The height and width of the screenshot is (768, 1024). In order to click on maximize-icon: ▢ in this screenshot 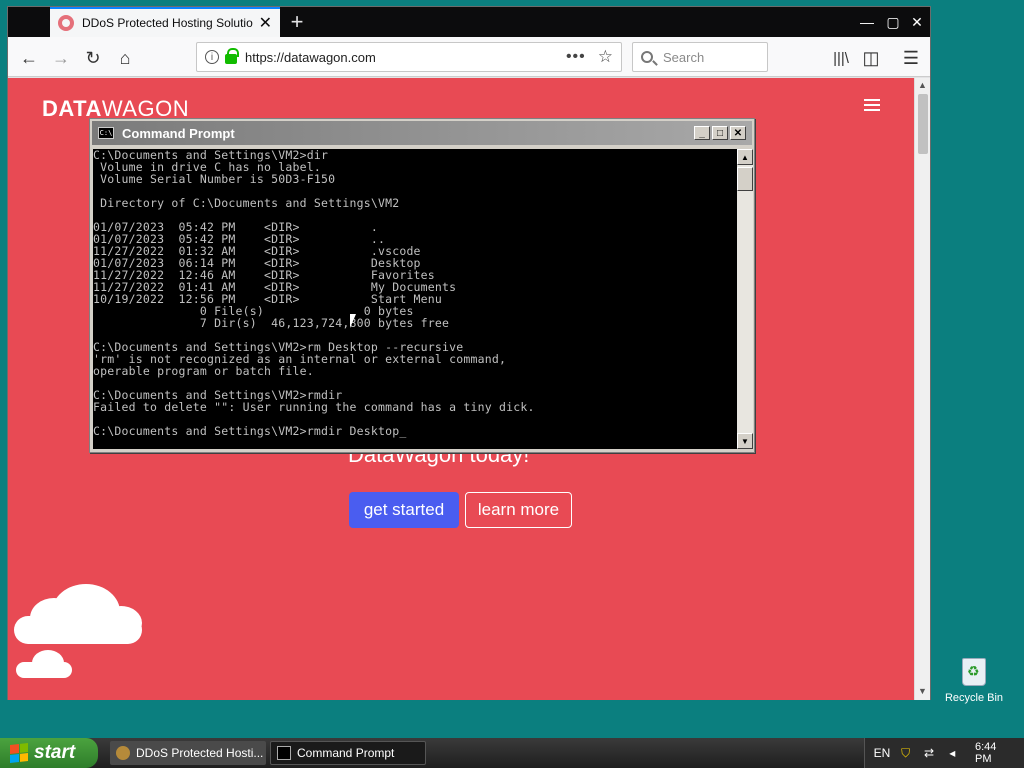, I will do `click(893, 22)`.